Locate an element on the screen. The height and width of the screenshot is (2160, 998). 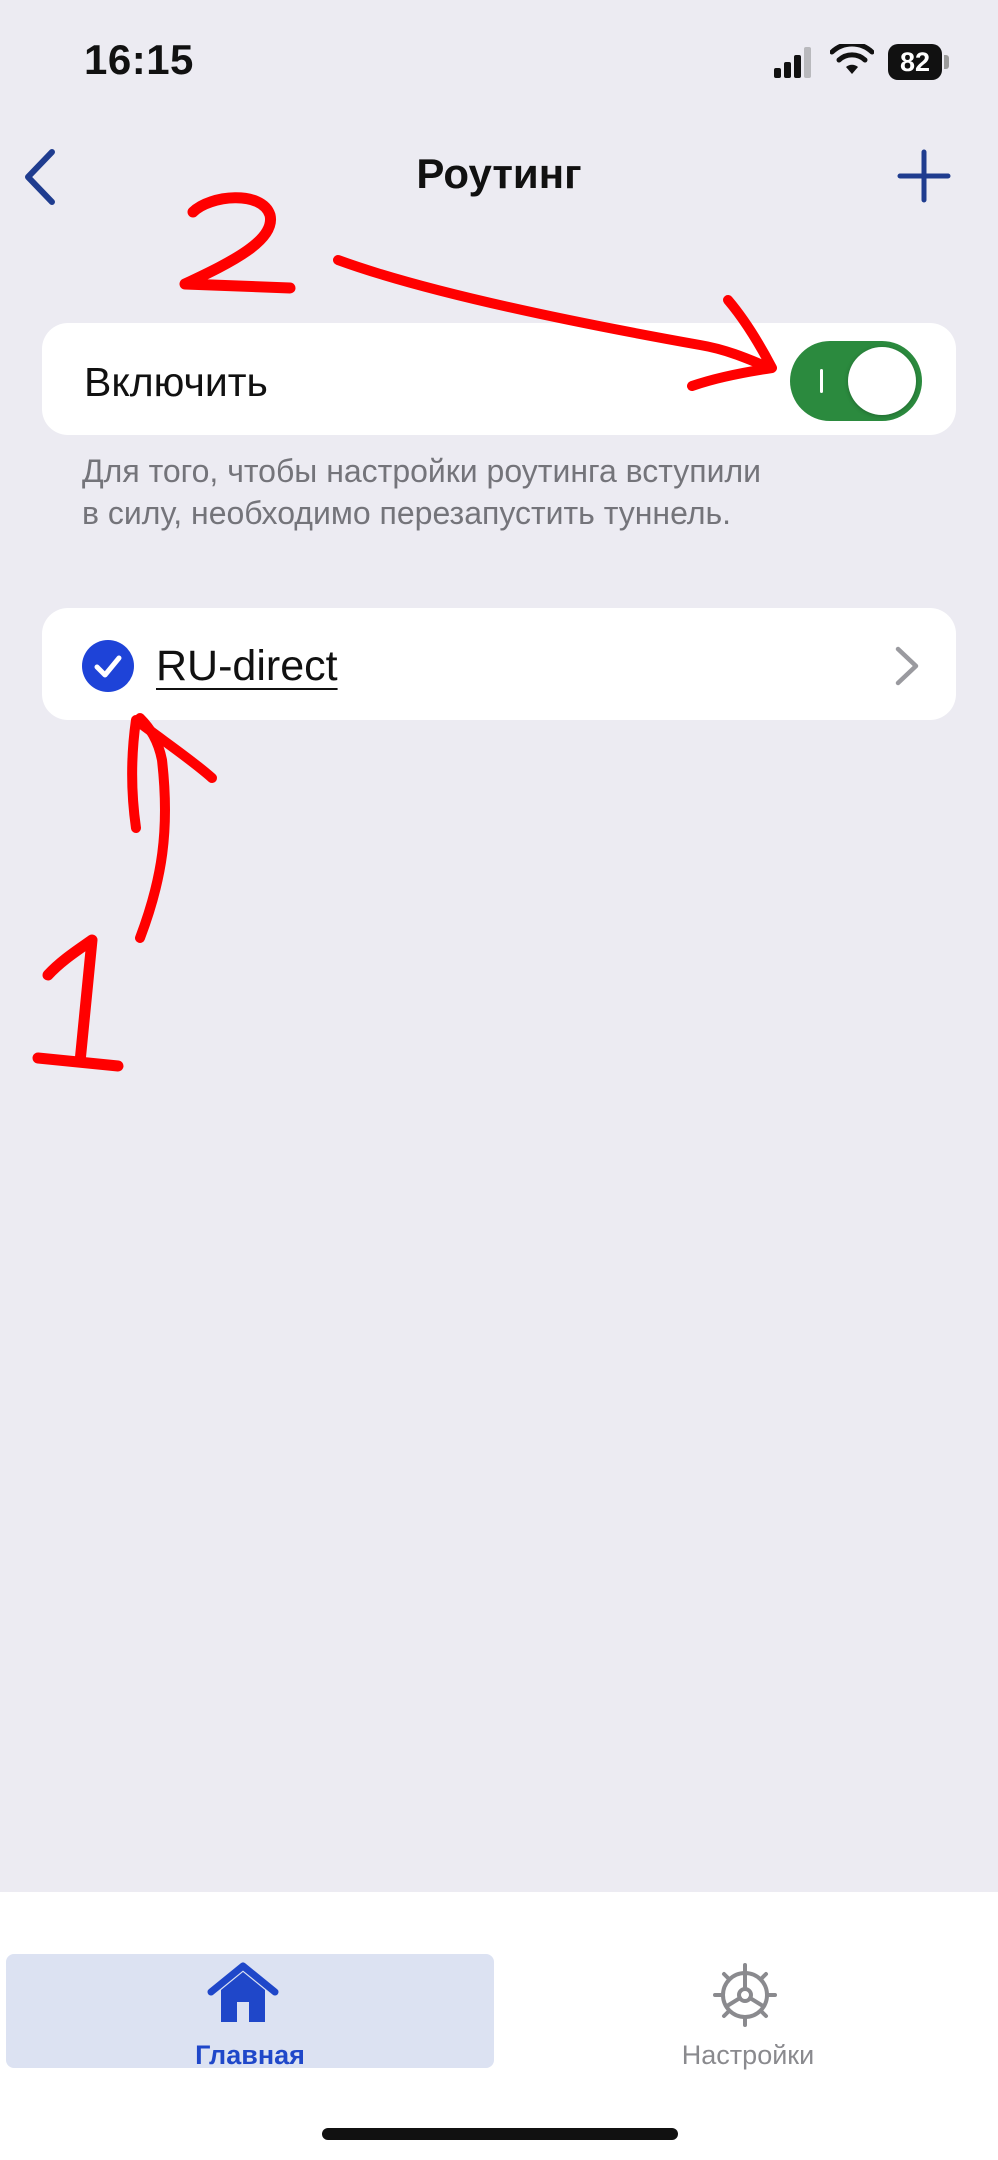
cellular-signal-icon is located at coordinates (792, 62).